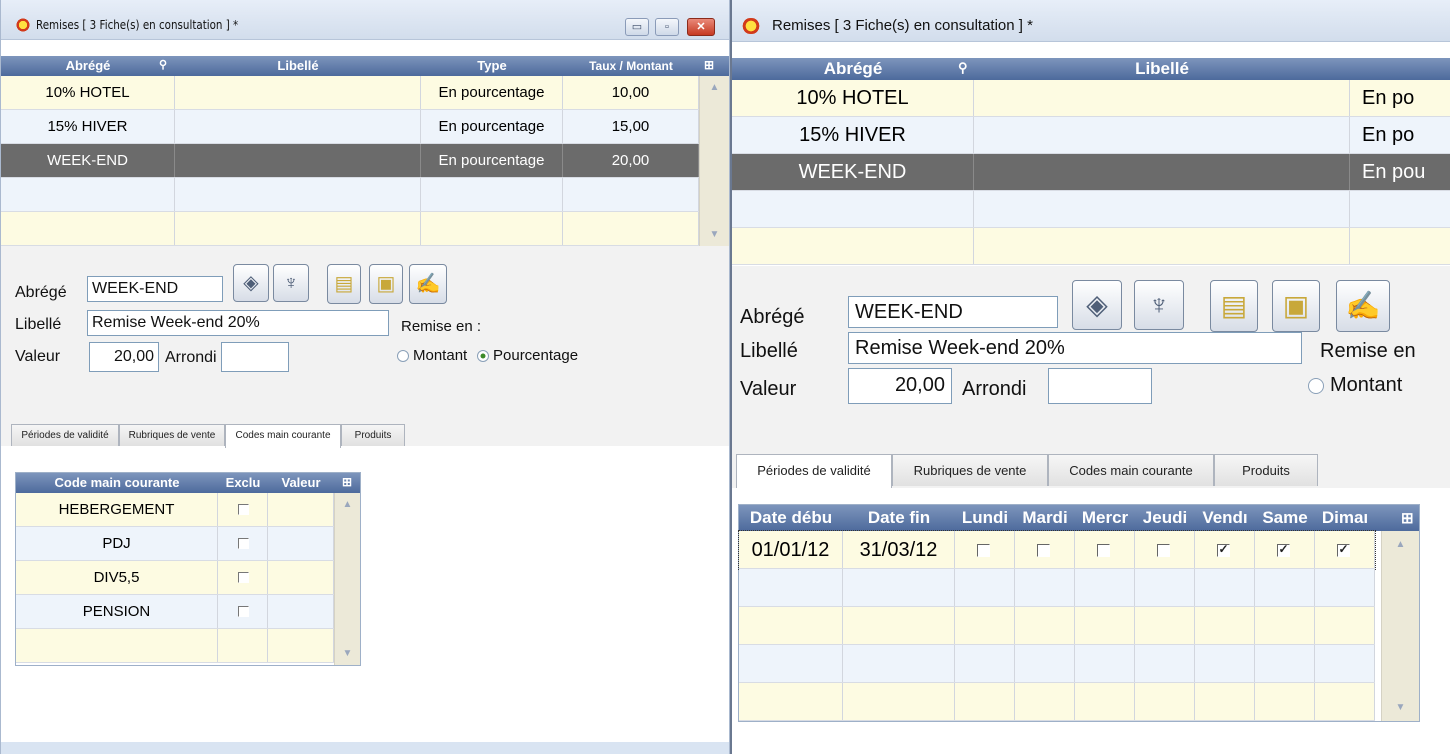 The image size is (1450, 754). I want to click on header-taux-montant: Taux / Montant, so click(631, 66).